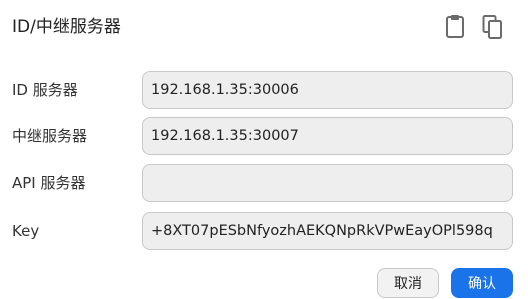  I want to click on api-server-row: API 服务器, so click(264, 183).